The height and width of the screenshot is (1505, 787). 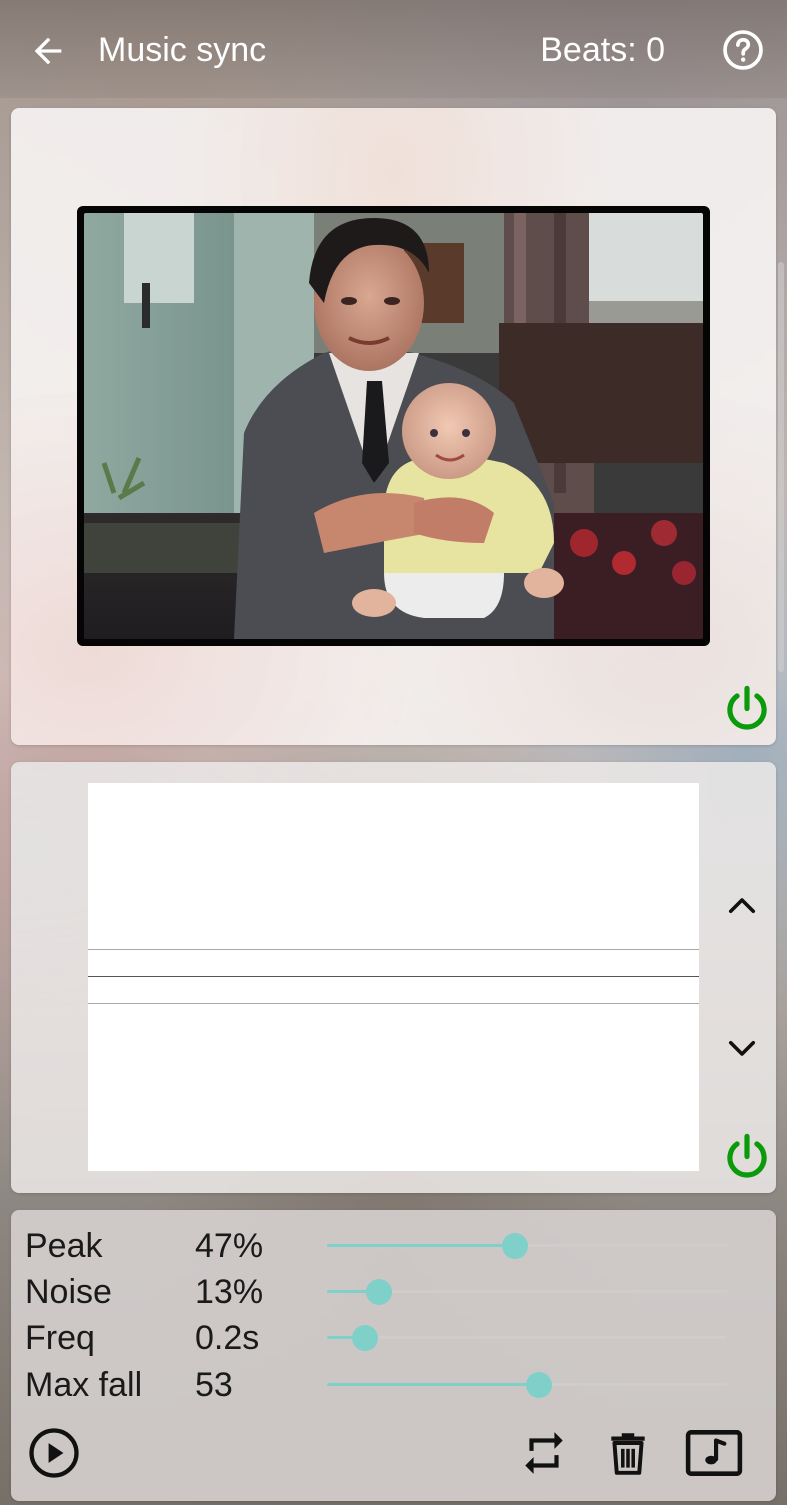 I want to click on play-button, so click(x=54, y=1453).